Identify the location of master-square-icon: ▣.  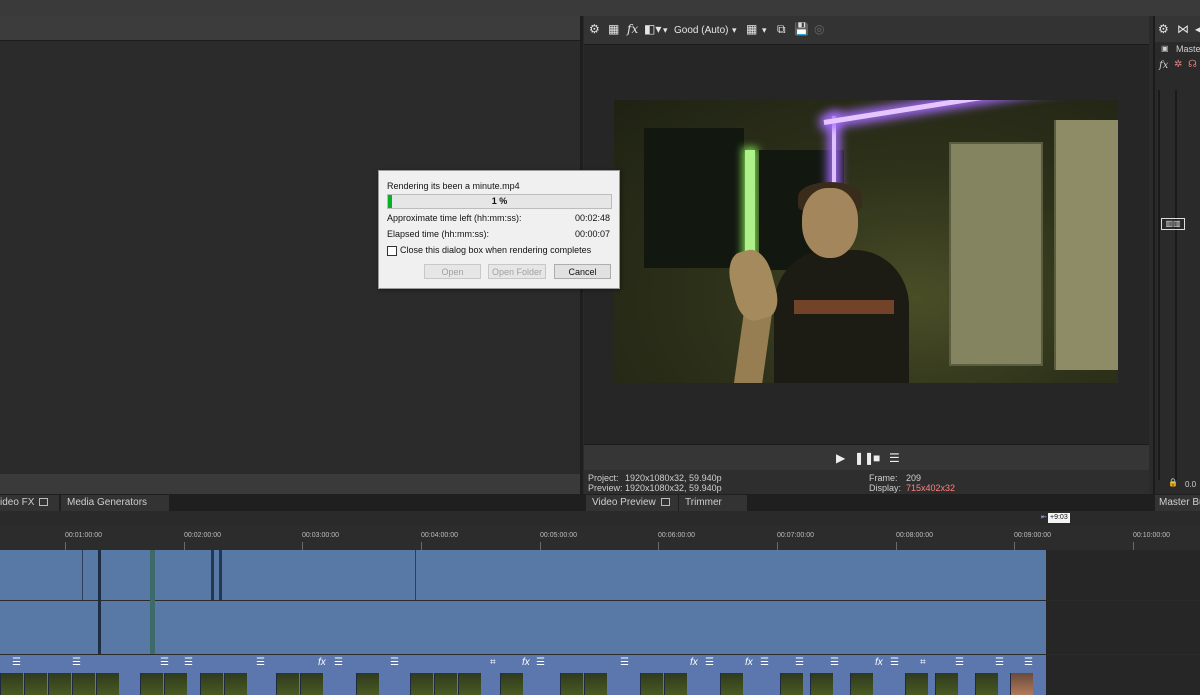
(1165, 48).